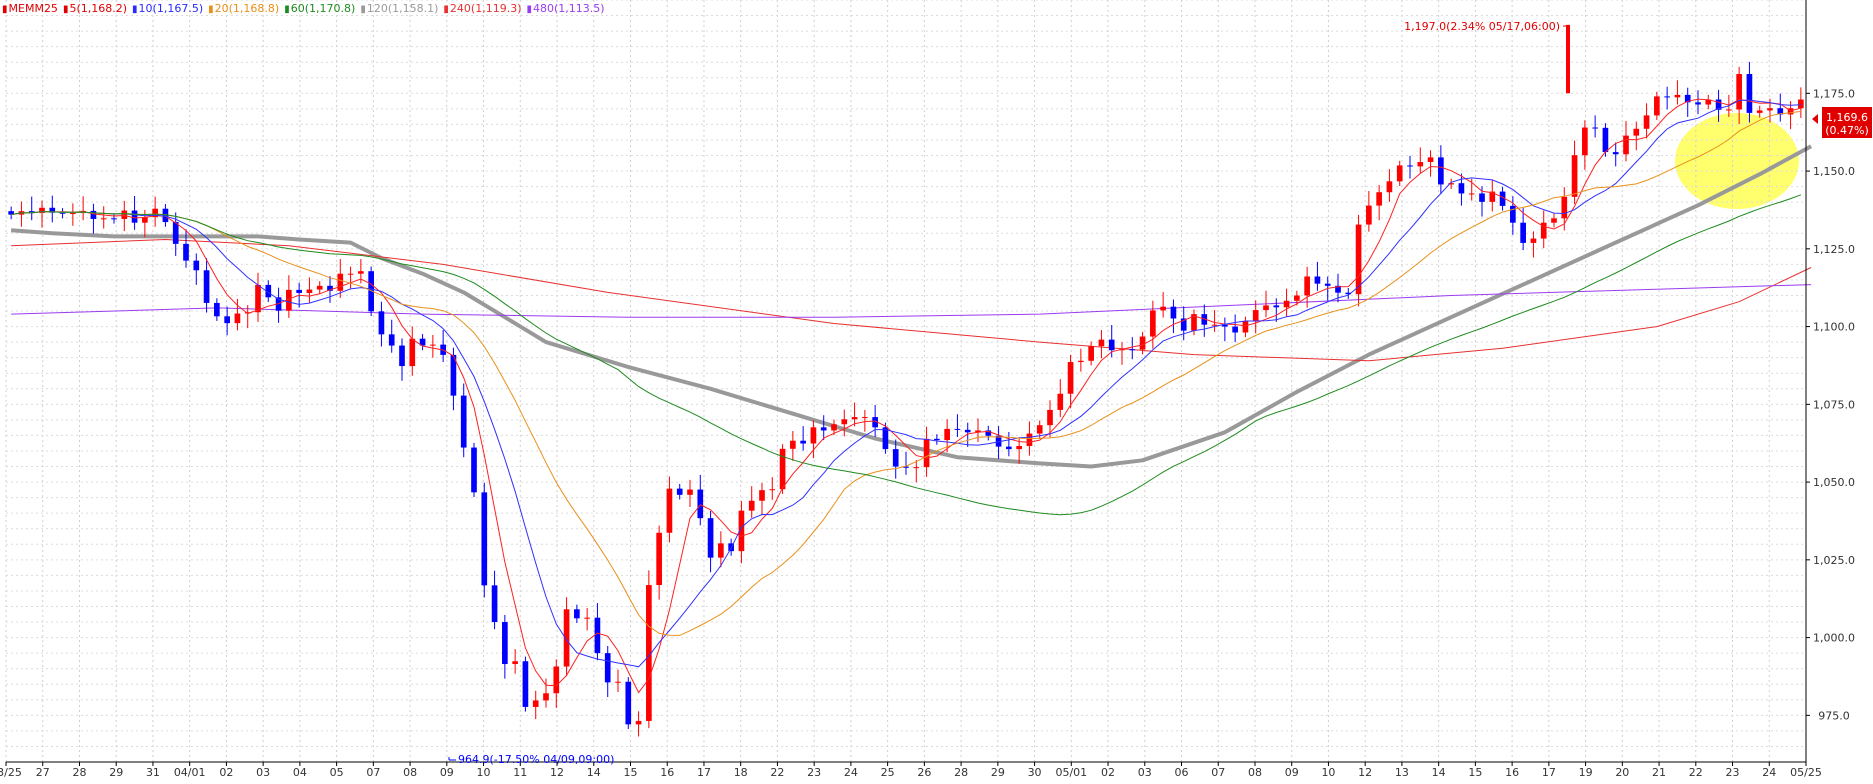  Describe the element at coordinates (1182, 772) in the screenshot. I see `x-tick-label: 06` at that location.